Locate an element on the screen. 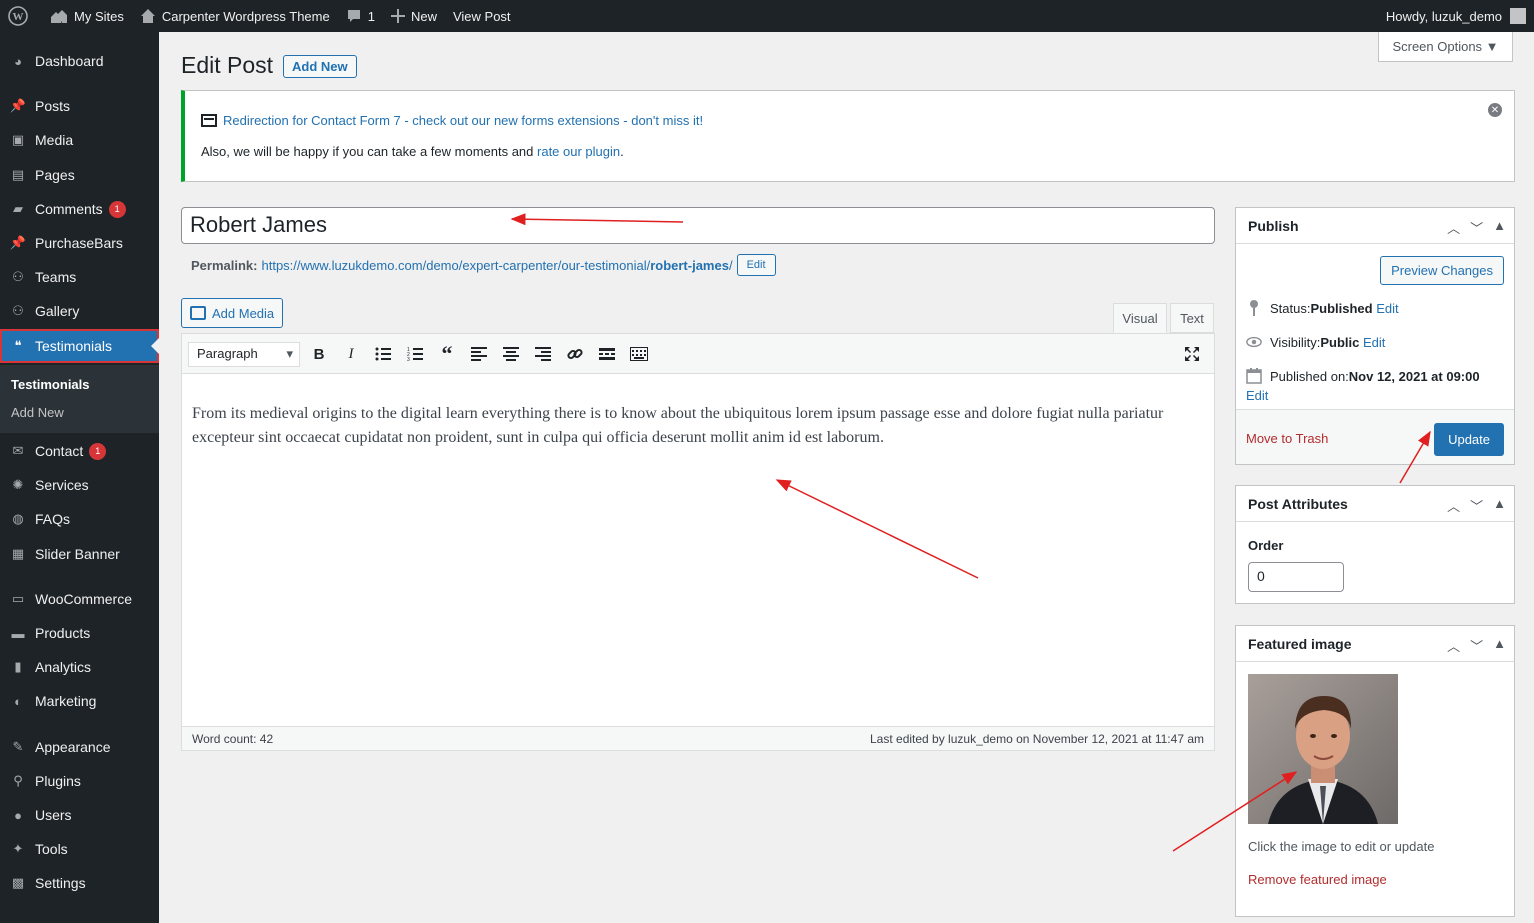 Image resolution: width=1534 pixels, height=923 pixels. sidebar-item-woocommerce: ▭ WooCommerce is located at coordinates (79, 599).